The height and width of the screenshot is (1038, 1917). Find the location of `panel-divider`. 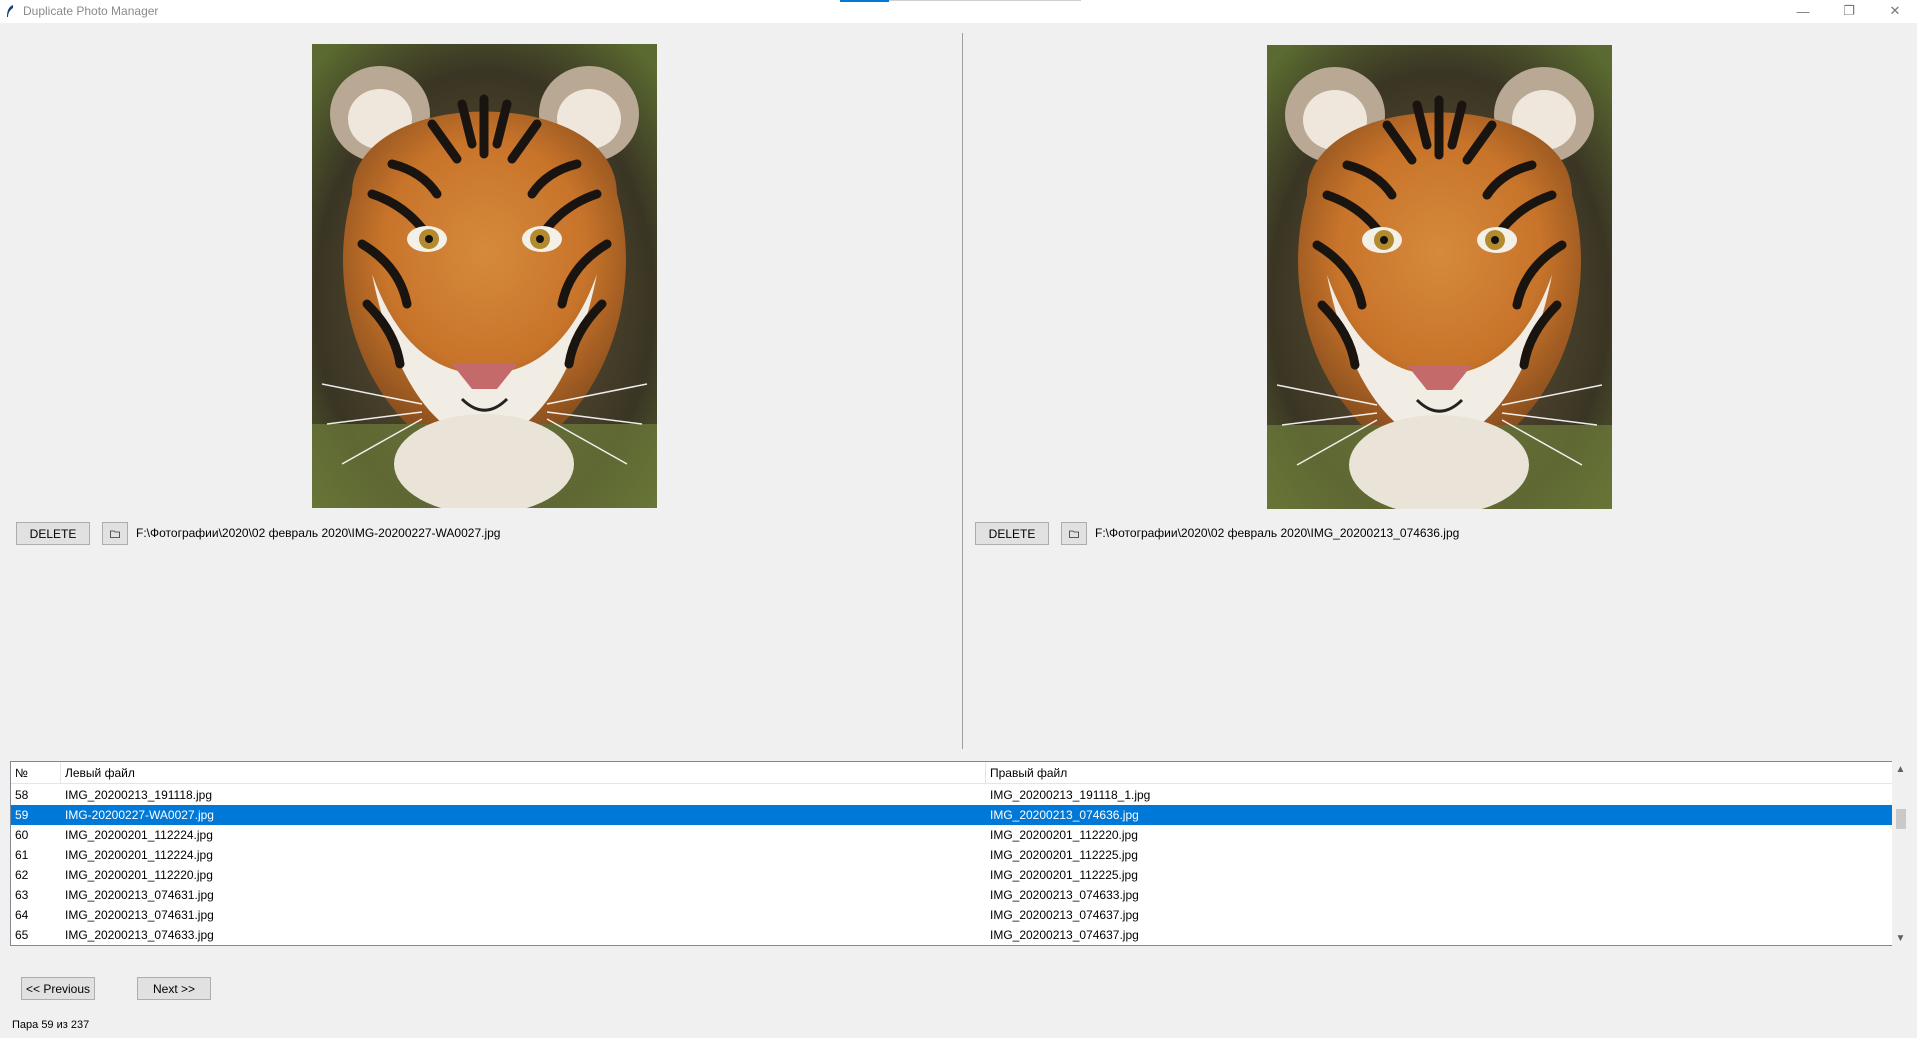

panel-divider is located at coordinates (962, 391).